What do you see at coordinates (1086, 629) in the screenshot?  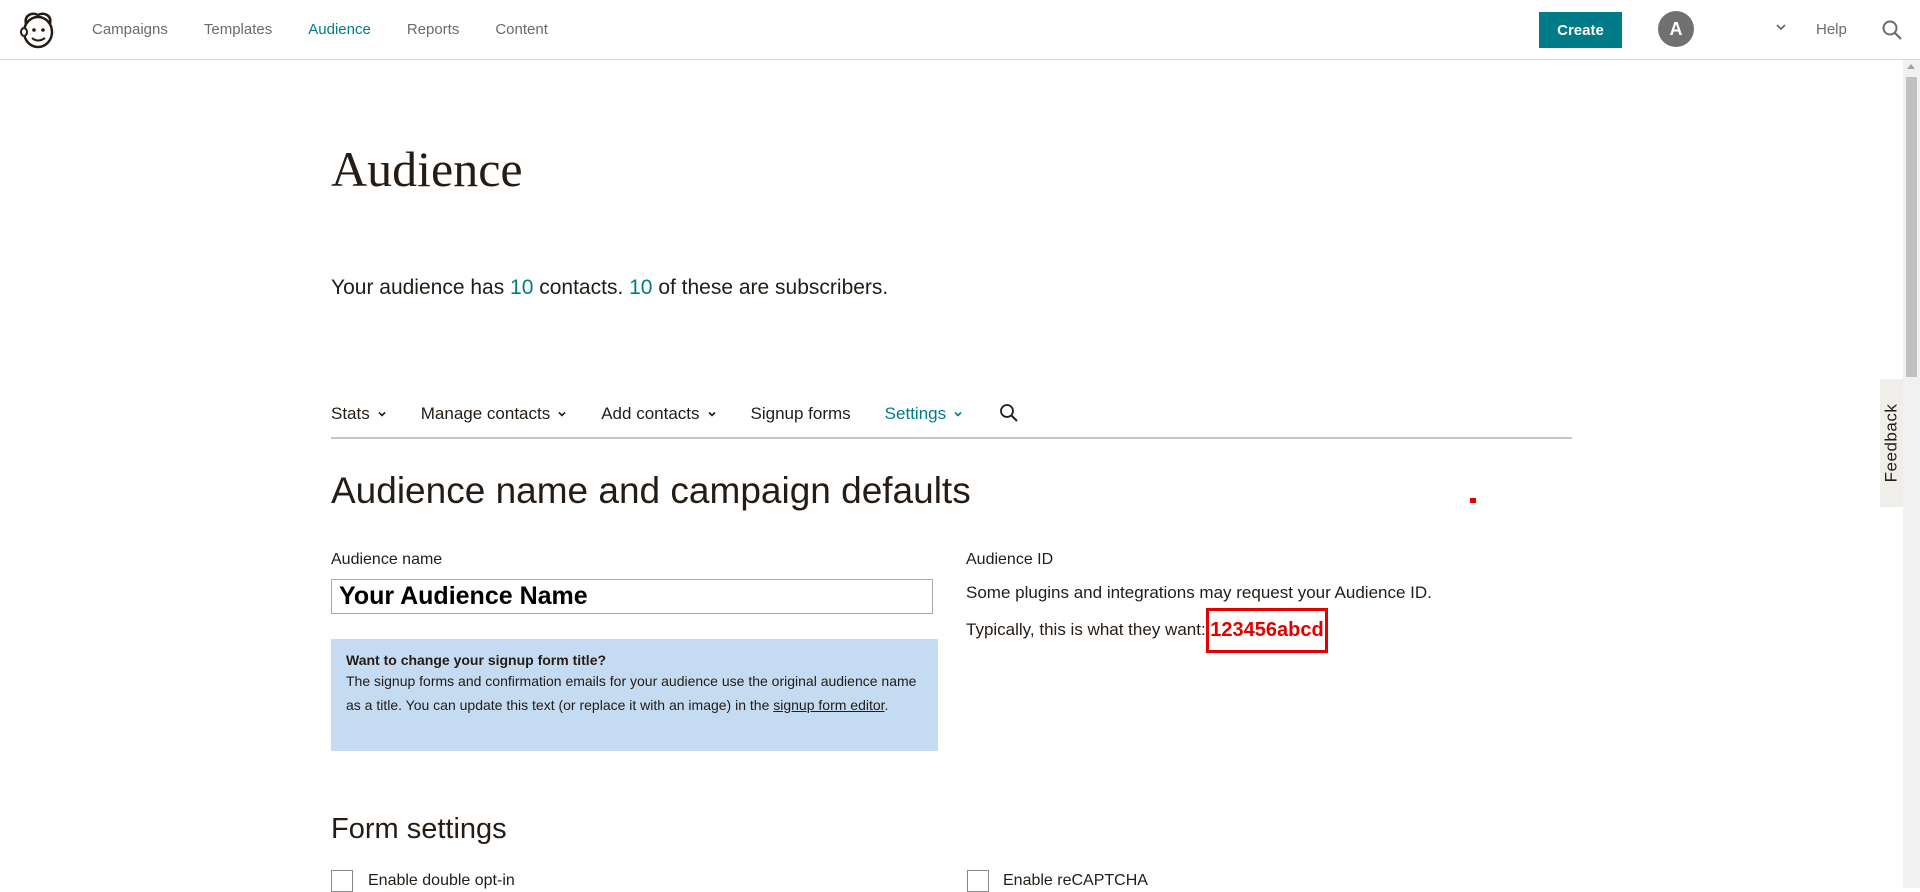 I see `audience-id-hint: Typically, this is what they want:` at bounding box center [1086, 629].